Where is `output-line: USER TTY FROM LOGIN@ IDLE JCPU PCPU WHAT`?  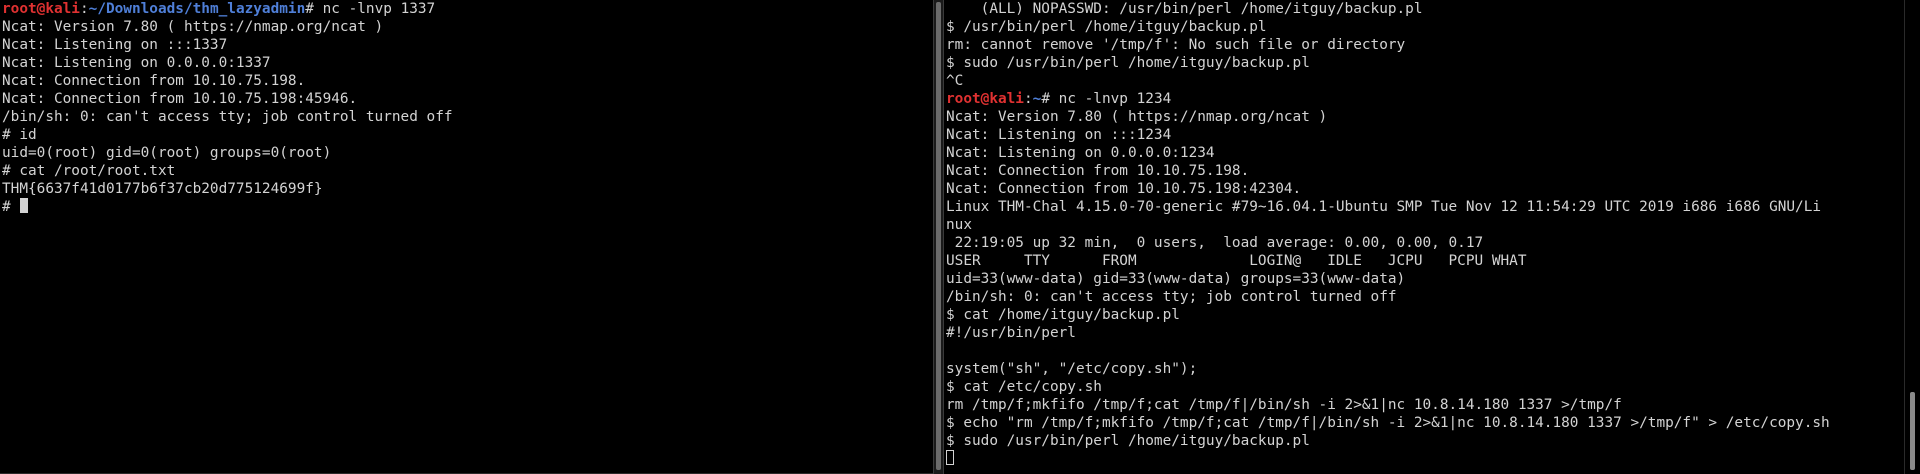 output-line: USER TTY FROM LOGIN@ IDLE JCPU PCPU WHAT is located at coordinates (1236, 261).